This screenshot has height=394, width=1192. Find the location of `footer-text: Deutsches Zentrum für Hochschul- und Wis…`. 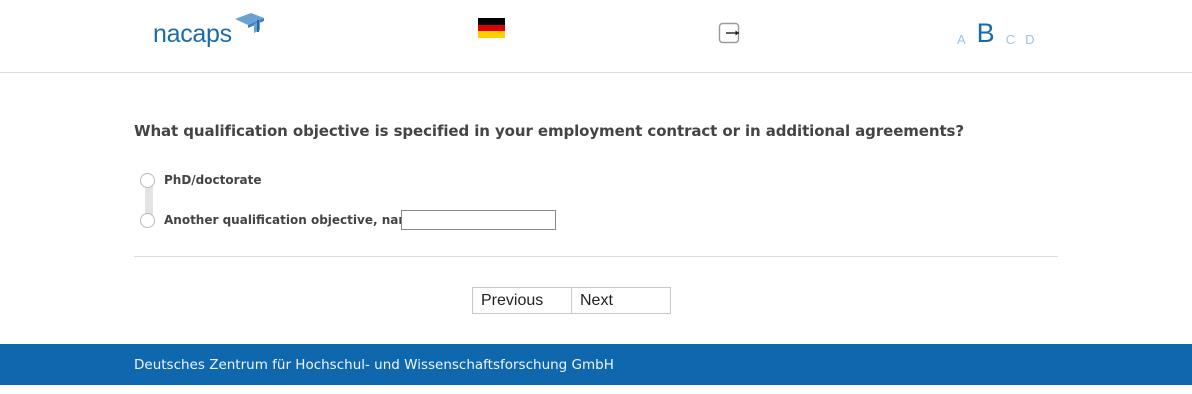

footer-text: Deutsches Zentrum für Hochschul- und Wis… is located at coordinates (374, 365).